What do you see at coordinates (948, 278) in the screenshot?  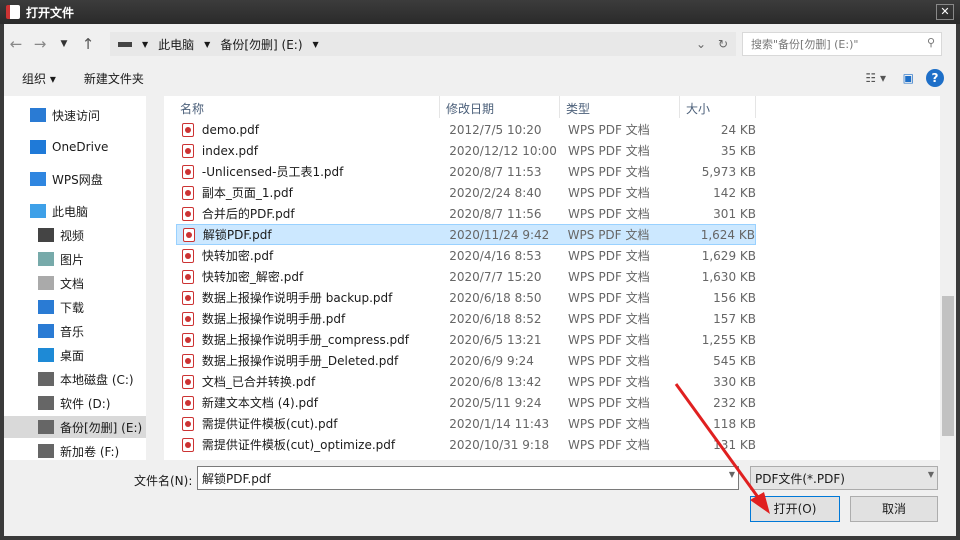 I see `file-list-scrollbar` at bounding box center [948, 278].